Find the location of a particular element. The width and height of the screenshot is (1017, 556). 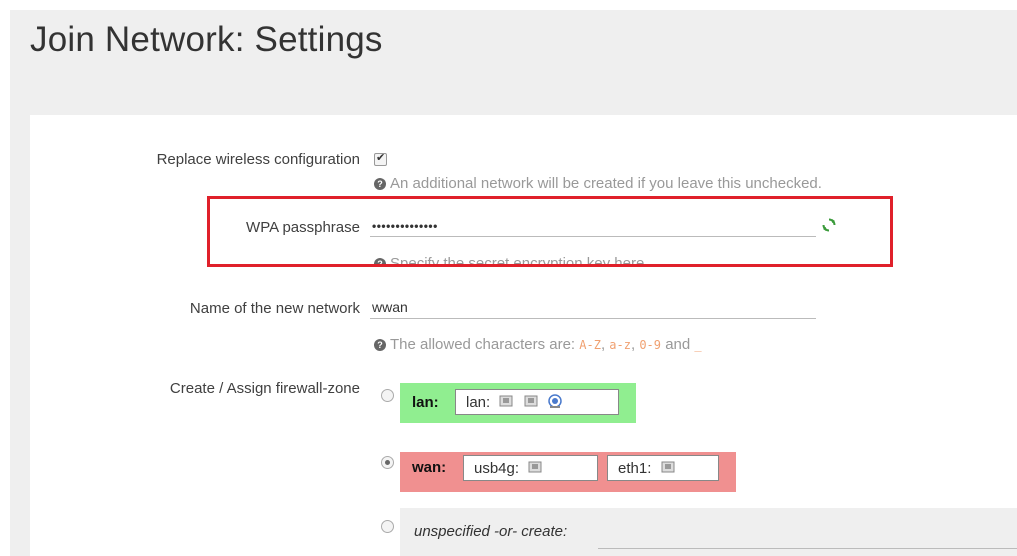

new-zone-input is located at coordinates (807, 535).